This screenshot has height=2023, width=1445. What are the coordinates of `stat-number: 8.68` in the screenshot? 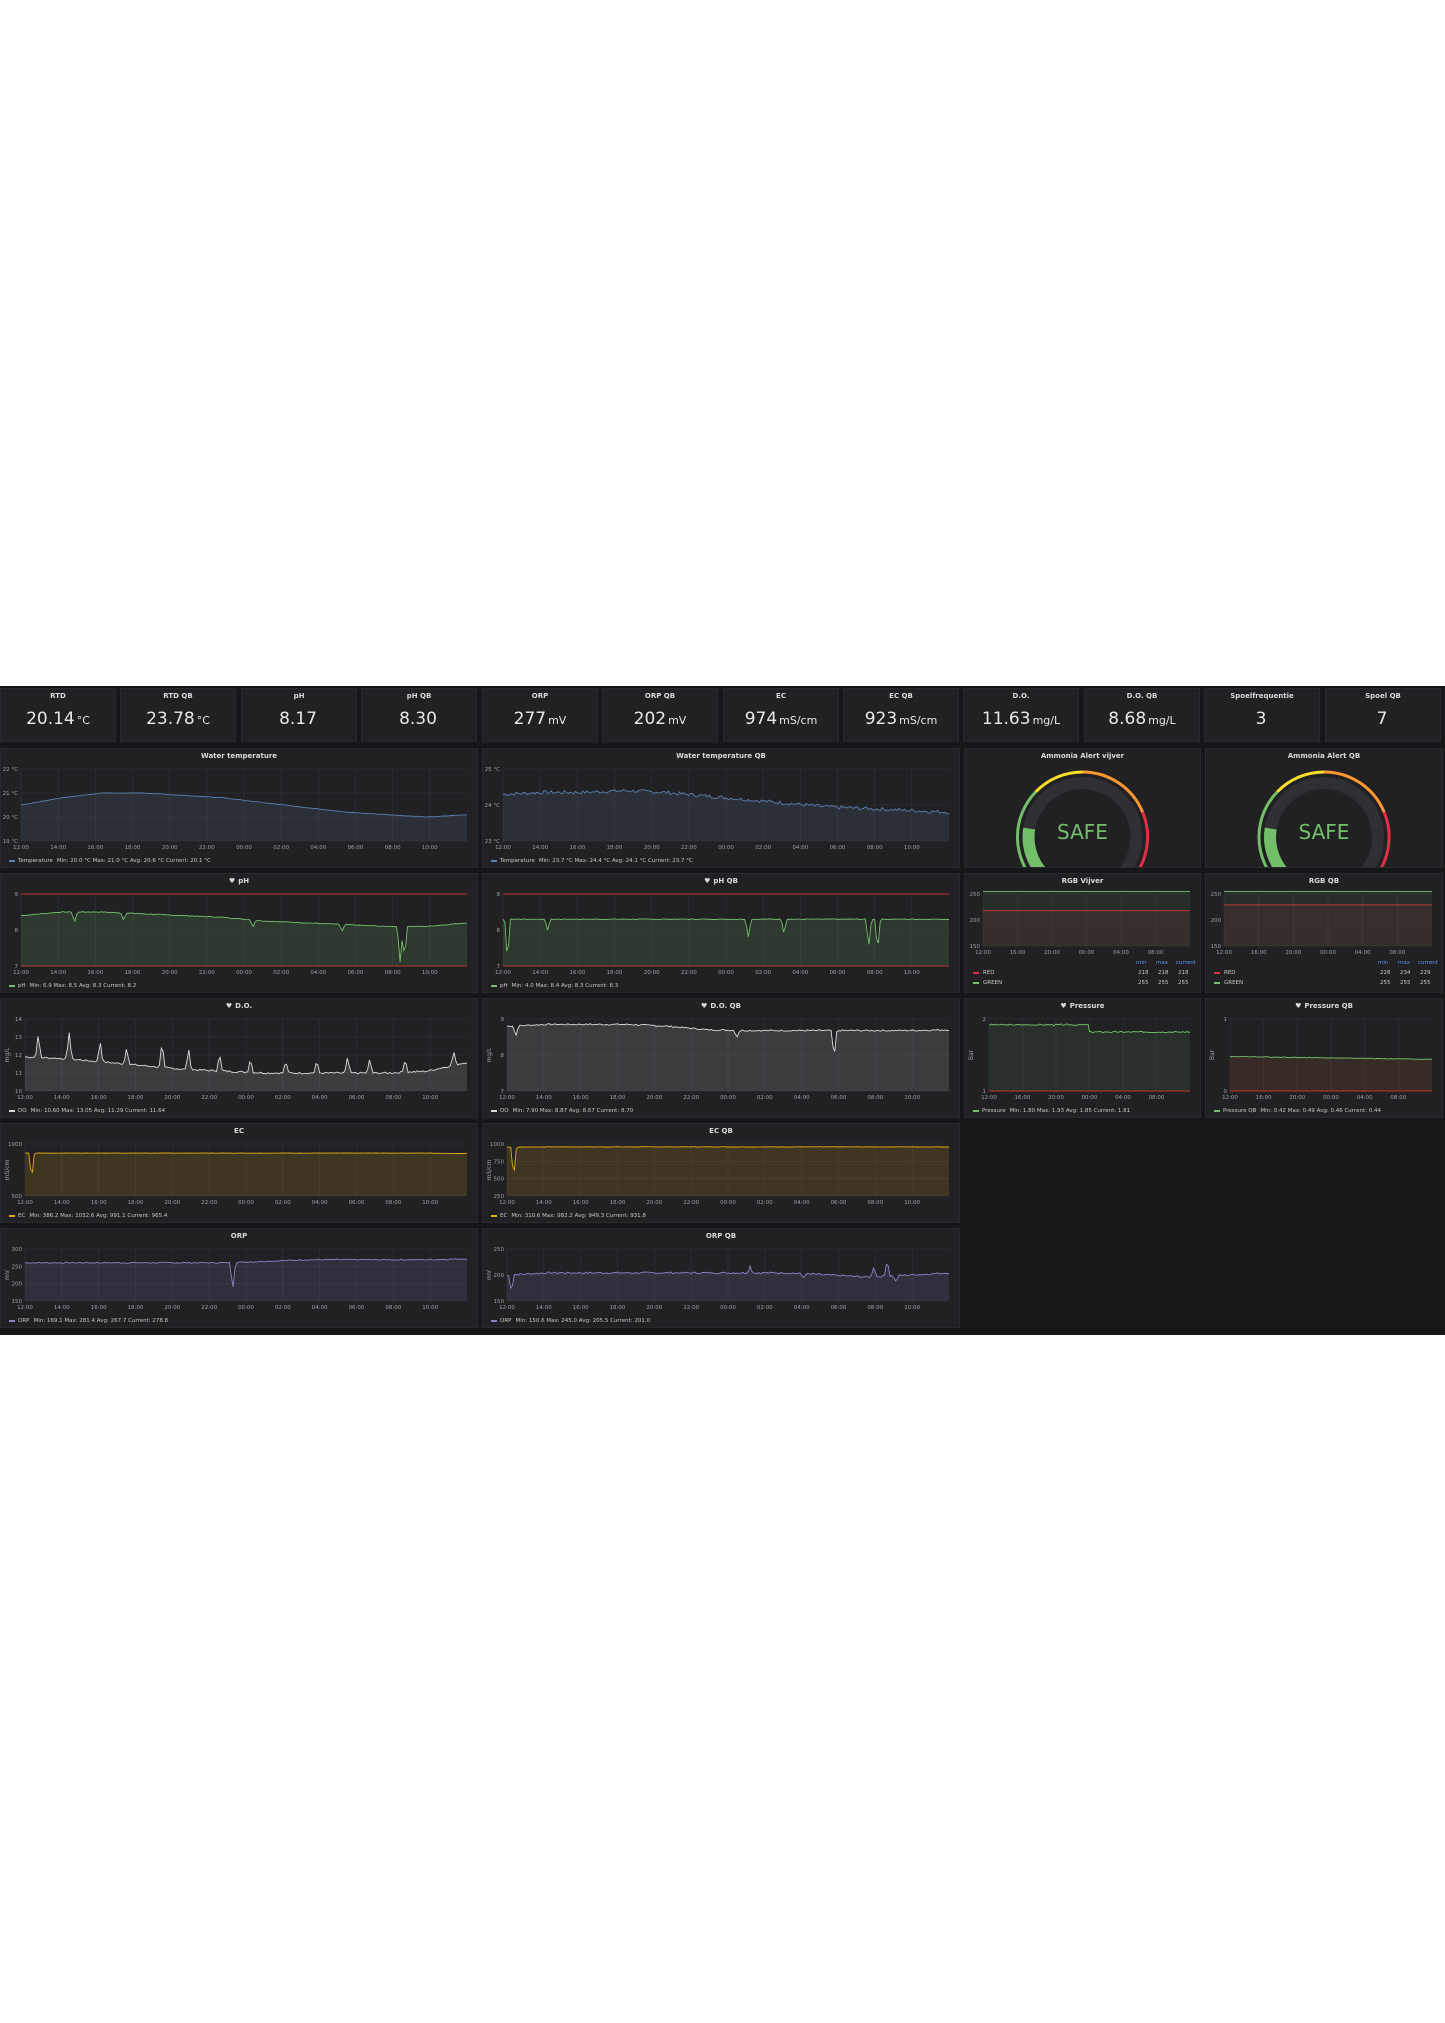 It's located at (1127, 719).